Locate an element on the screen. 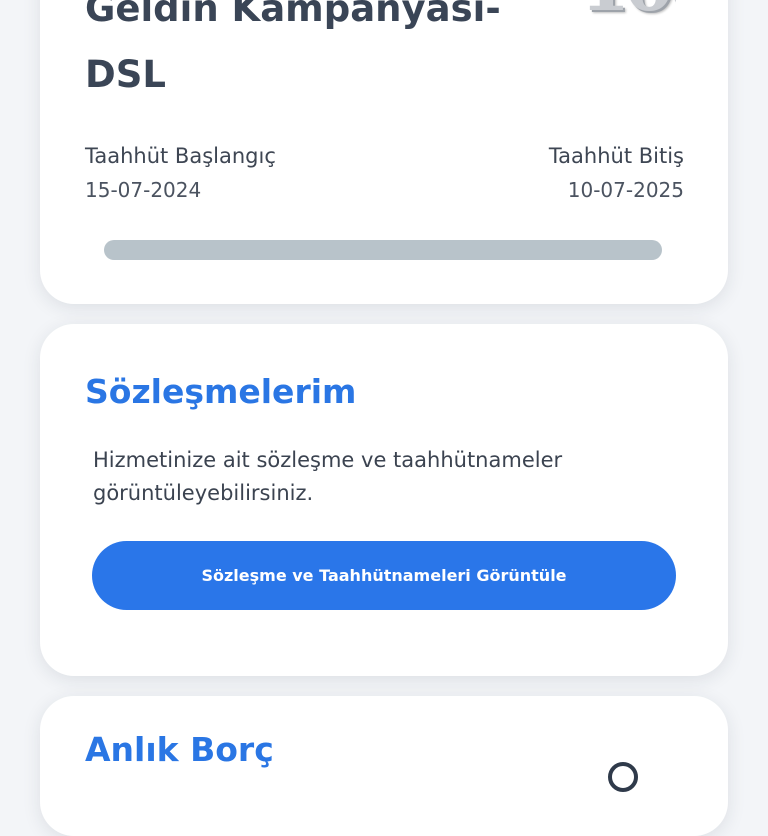  commitment-progress-bar is located at coordinates (383, 250).